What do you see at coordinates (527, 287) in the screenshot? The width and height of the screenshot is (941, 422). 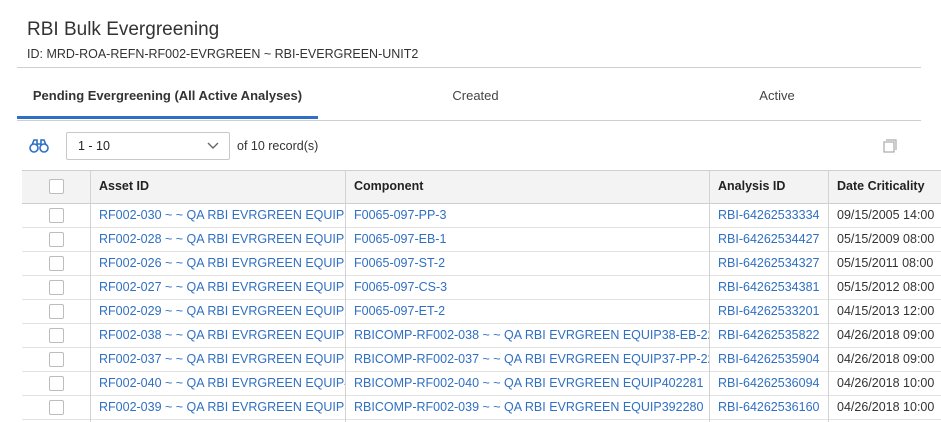 I see `component-link: F0065-097-CS-3` at bounding box center [527, 287].